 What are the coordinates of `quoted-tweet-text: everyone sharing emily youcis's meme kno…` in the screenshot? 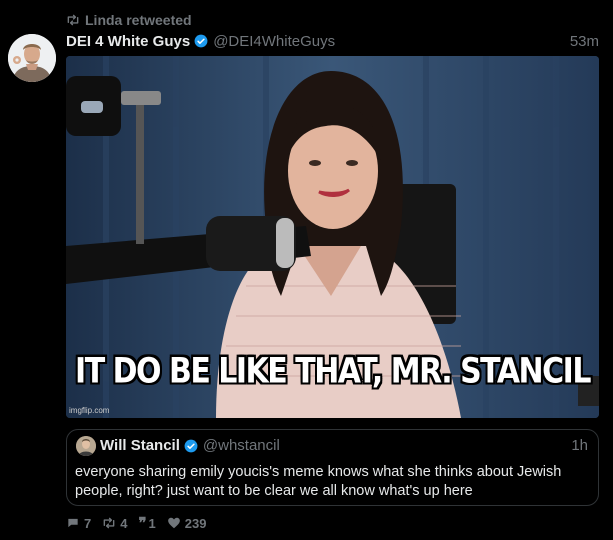 It's located at (318, 481).